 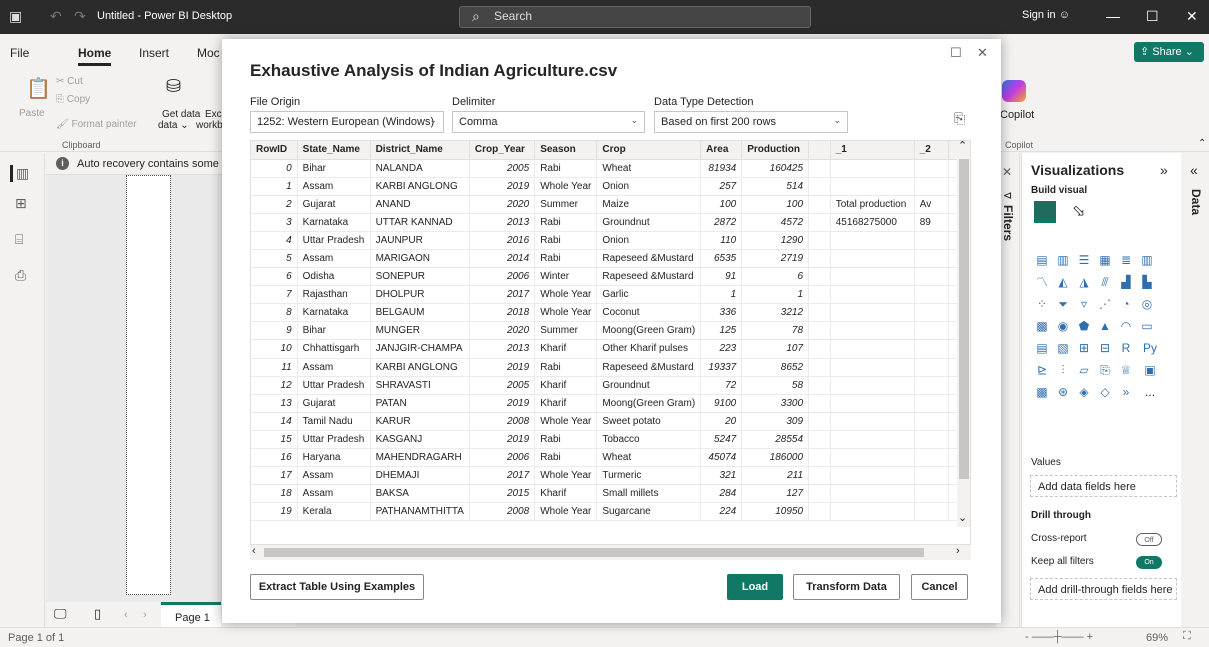 I want to click on map-icon: ◉, so click(x=1063, y=326).